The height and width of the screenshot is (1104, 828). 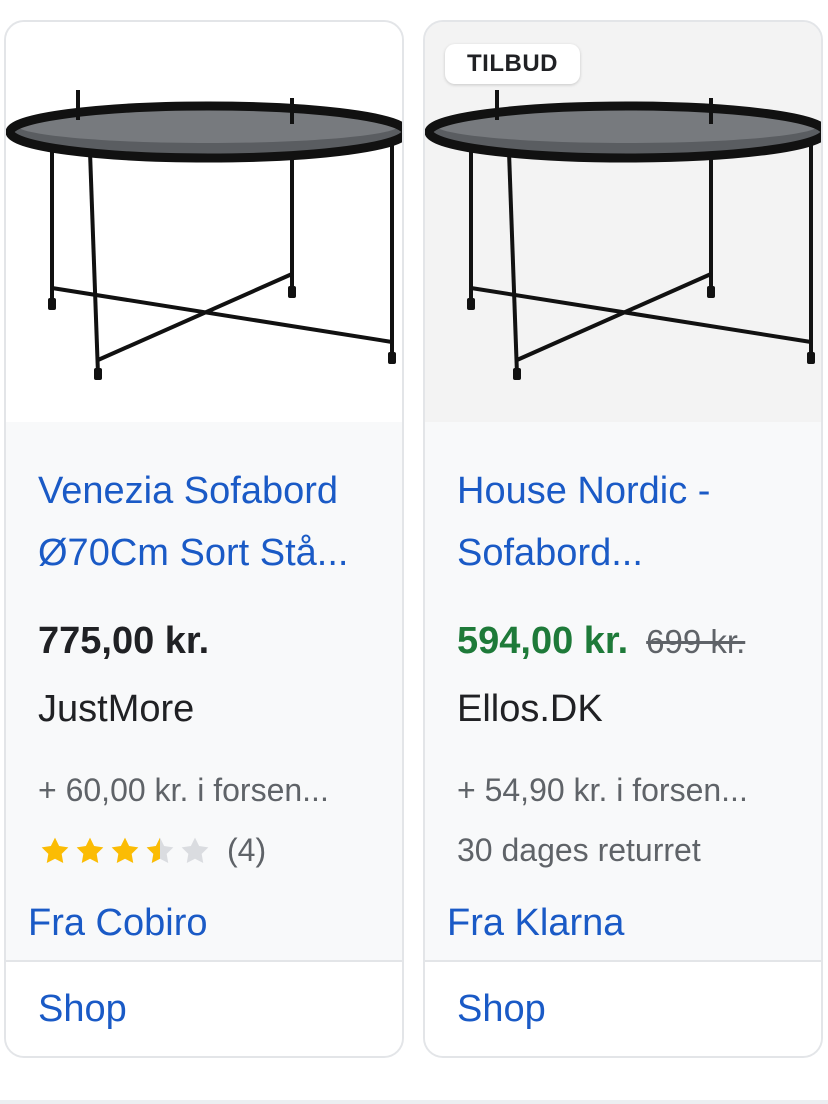 I want to click on star-half-icon, so click(x=160, y=850).